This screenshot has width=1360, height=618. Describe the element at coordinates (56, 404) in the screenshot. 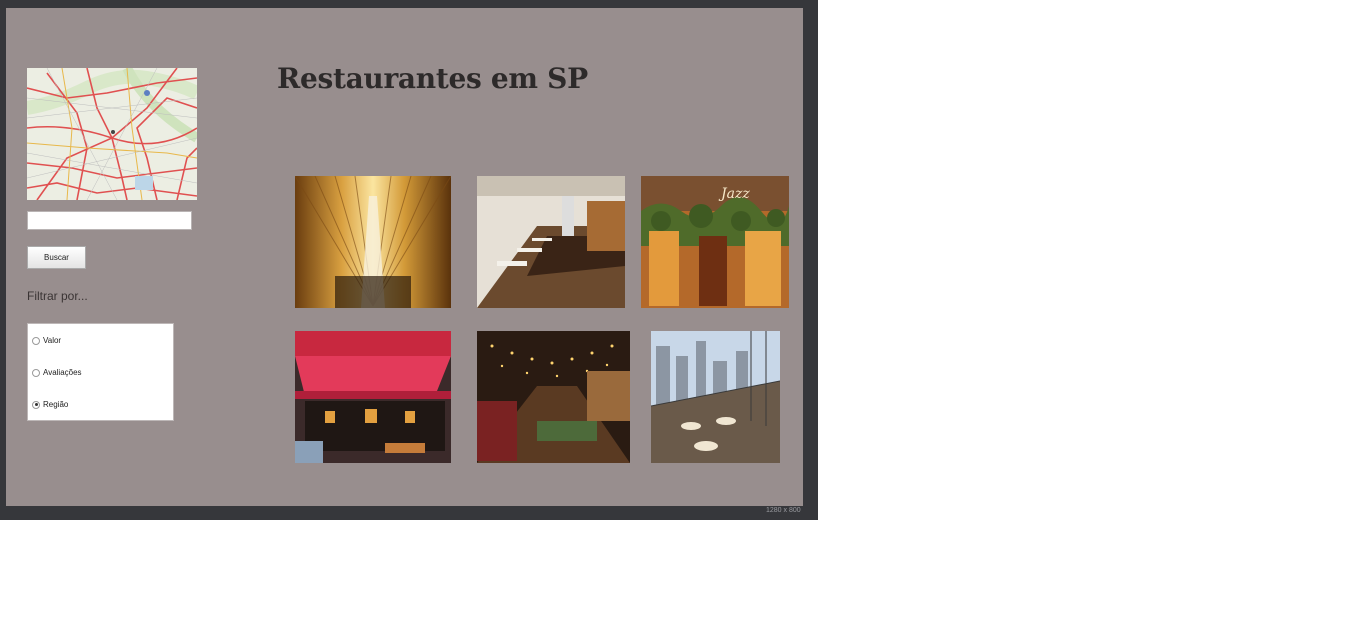

I see `filter-option-label: Região` at that location.